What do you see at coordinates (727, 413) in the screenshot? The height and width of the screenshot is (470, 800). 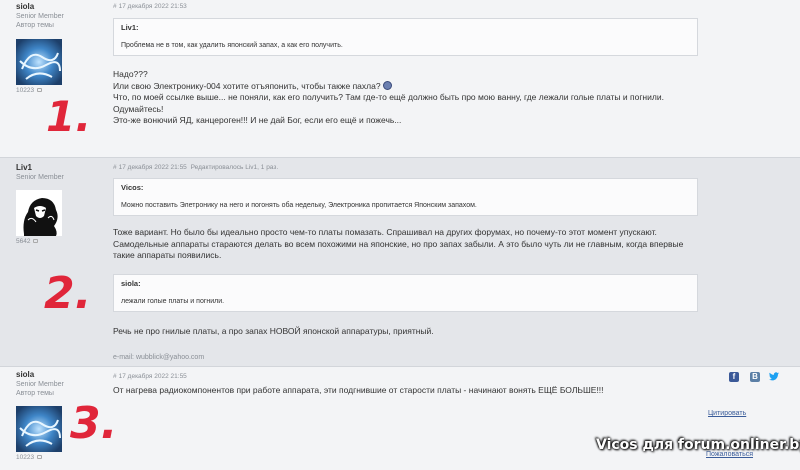 I see `quote-reply-link: Цитировать` at bounding box center [727, 413].